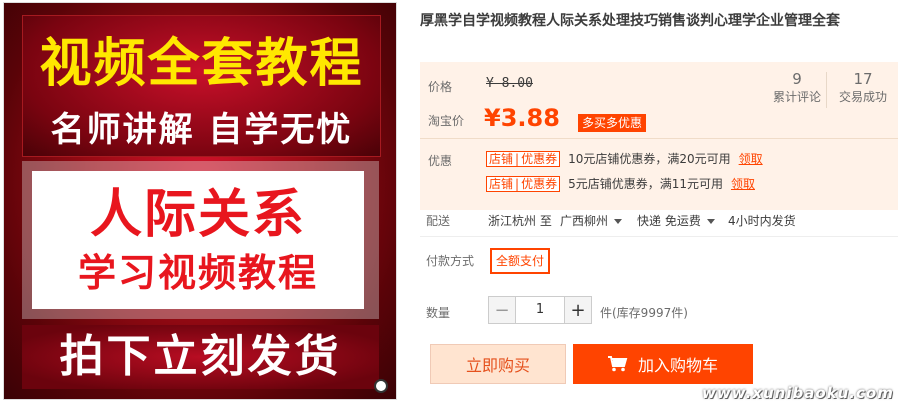 The image size is (907, 404). I want to click on ship-time: 4小时内发货, so click(762, 221).